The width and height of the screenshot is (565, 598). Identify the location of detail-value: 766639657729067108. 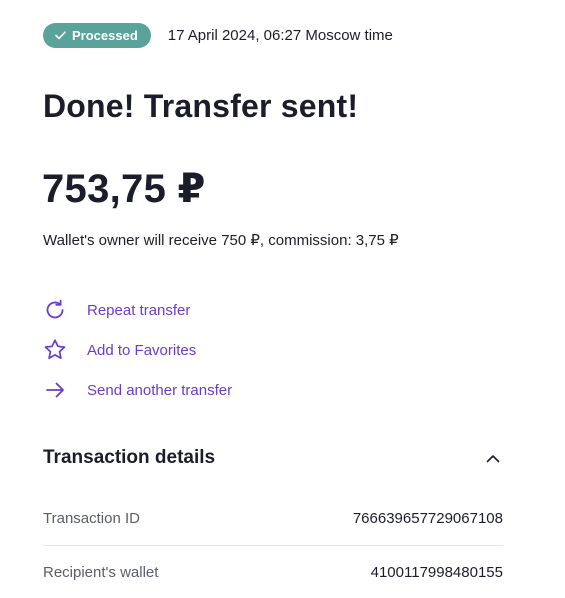
(427, 518).